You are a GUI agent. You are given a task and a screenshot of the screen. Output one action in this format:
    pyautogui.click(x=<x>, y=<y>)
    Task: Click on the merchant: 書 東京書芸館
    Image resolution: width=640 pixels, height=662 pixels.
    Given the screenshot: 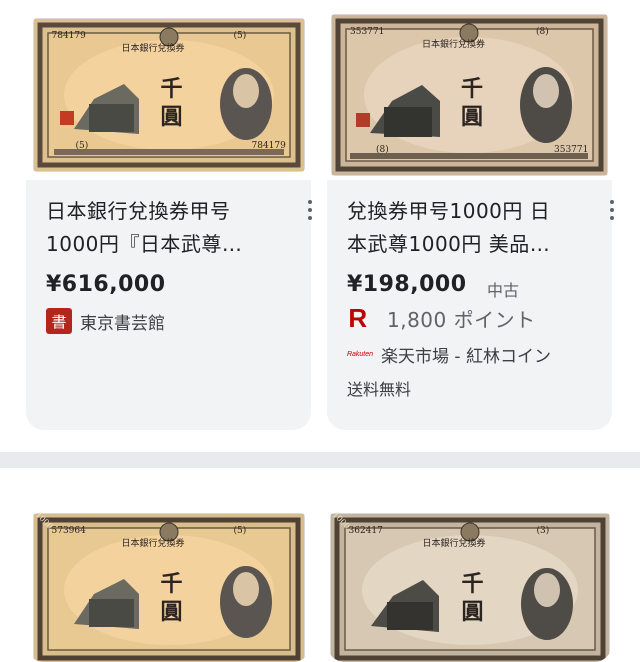 What is the action you would take?
    pyautogui.click(x=105, y=321)
    